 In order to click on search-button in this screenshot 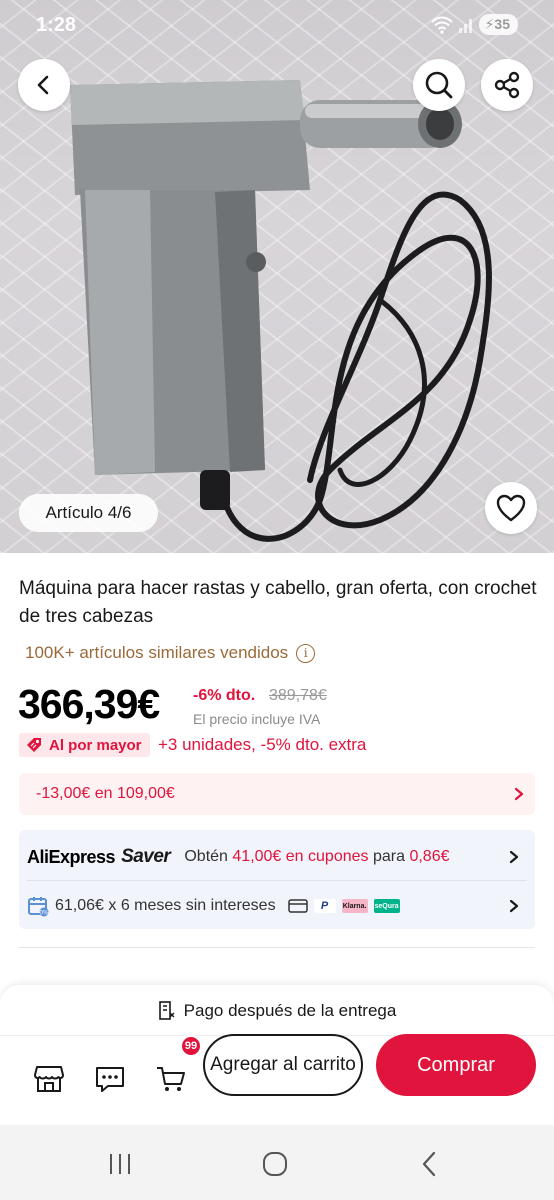, I will do `click(439, 85)`.